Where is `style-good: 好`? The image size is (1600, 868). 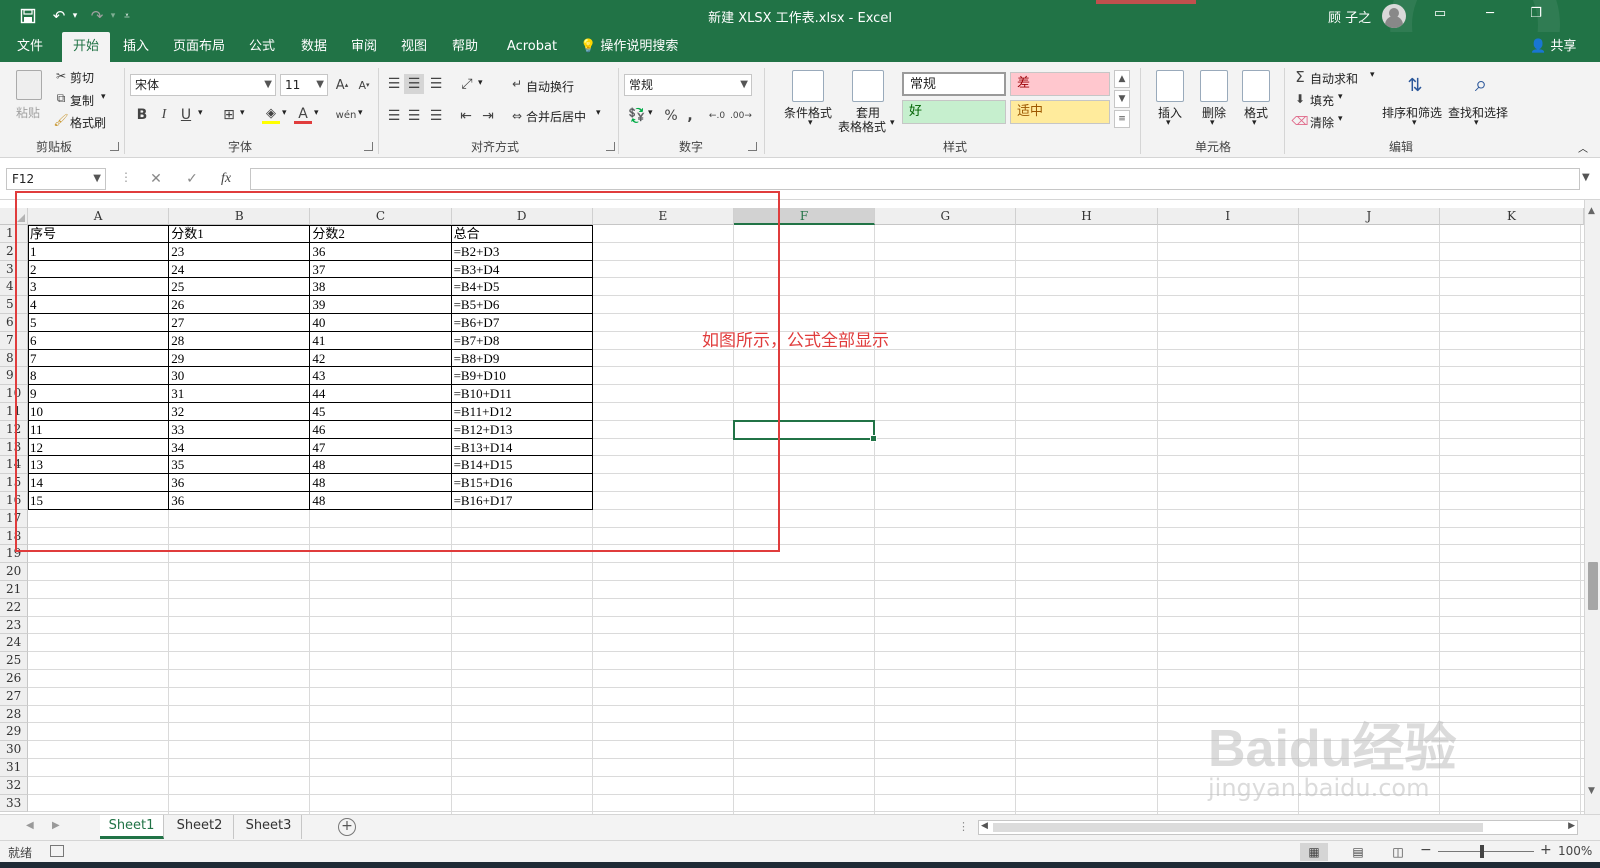
style-good: 好 is located at coordinates (954, 112).